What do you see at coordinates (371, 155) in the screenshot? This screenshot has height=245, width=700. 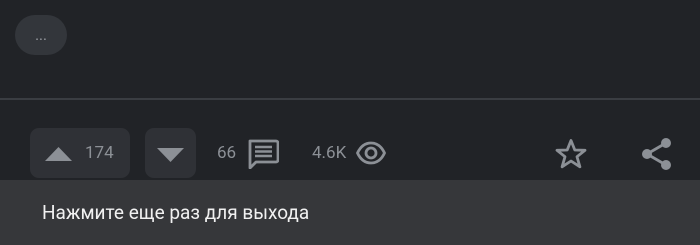 I see `eye-icon` at bounding box center [371, 155].